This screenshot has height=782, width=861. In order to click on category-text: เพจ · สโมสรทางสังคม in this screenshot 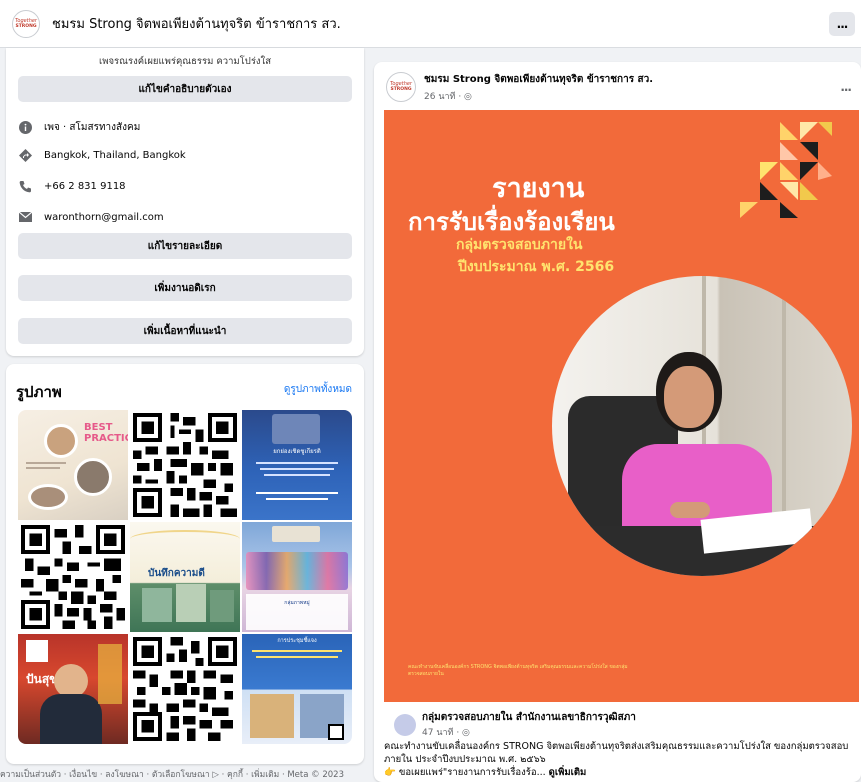, I will do `click(92, 127)`.